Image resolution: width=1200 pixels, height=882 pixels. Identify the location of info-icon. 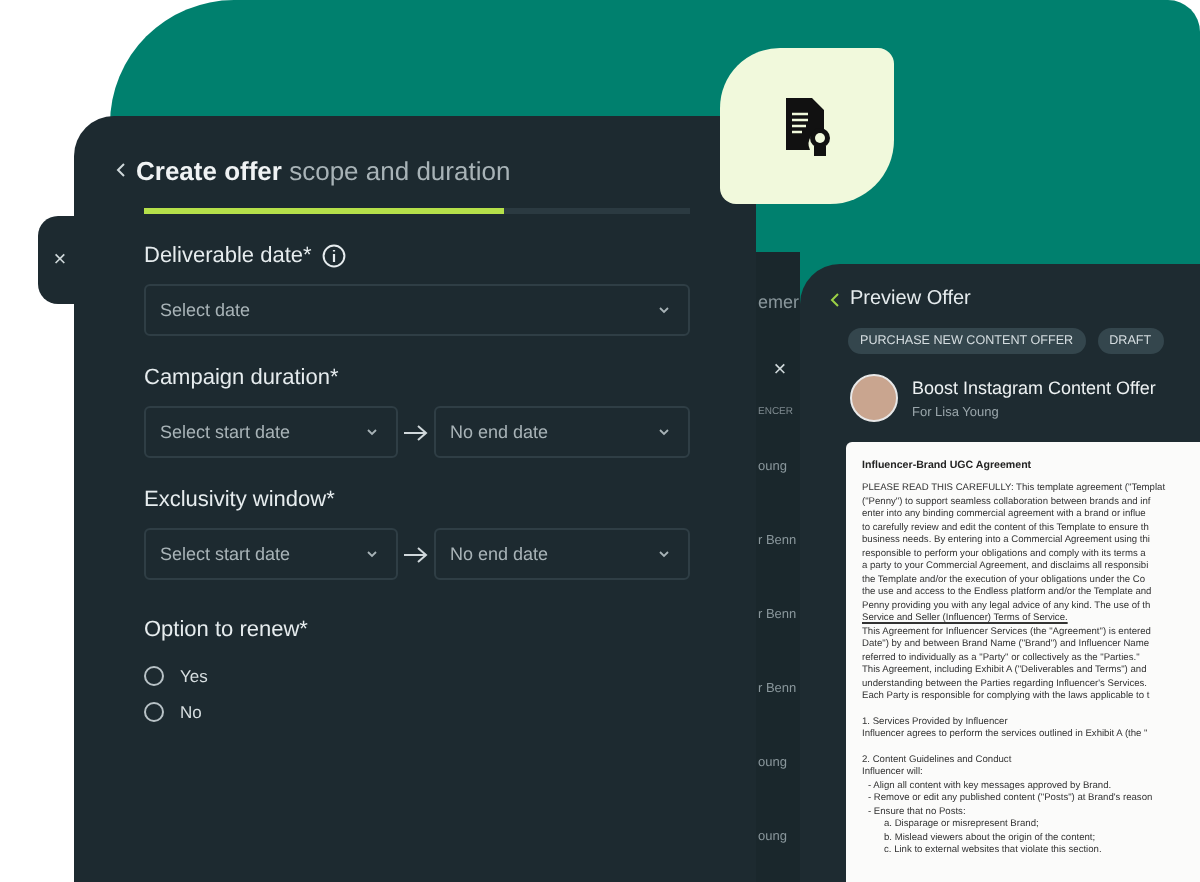
(333, 255).